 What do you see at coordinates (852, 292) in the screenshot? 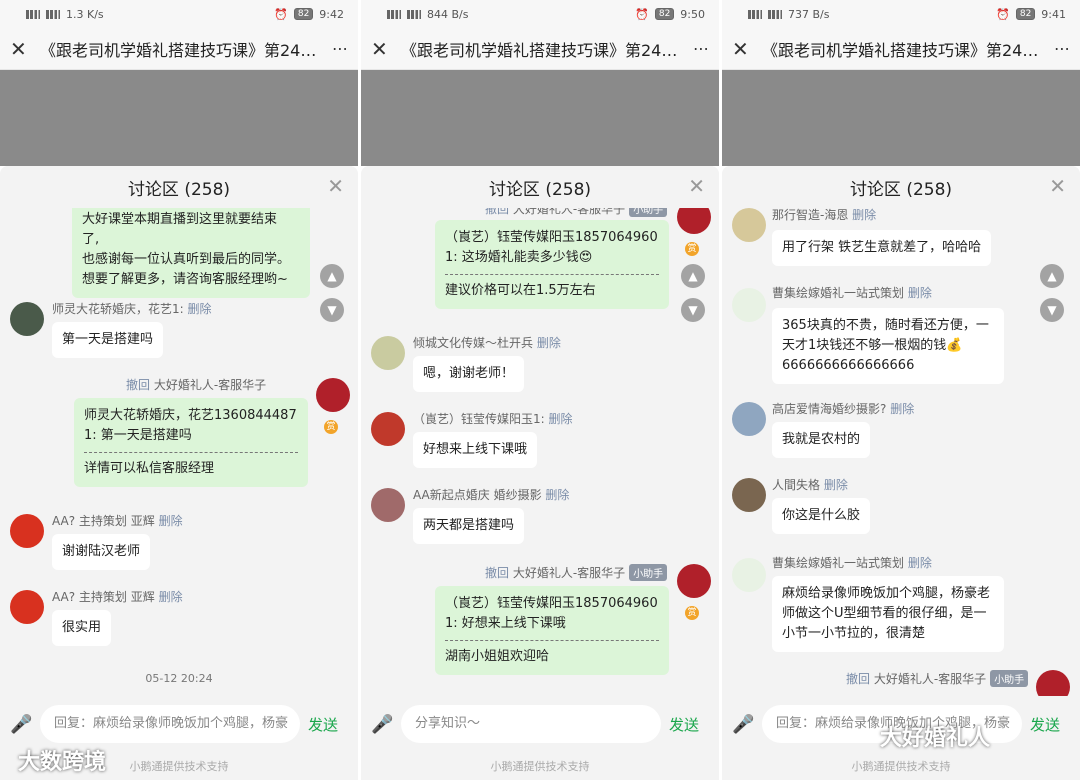
I see `sender-meta: 曹集绘嫁婚礼一站式策划 删除` at bounding box center [852, 292].